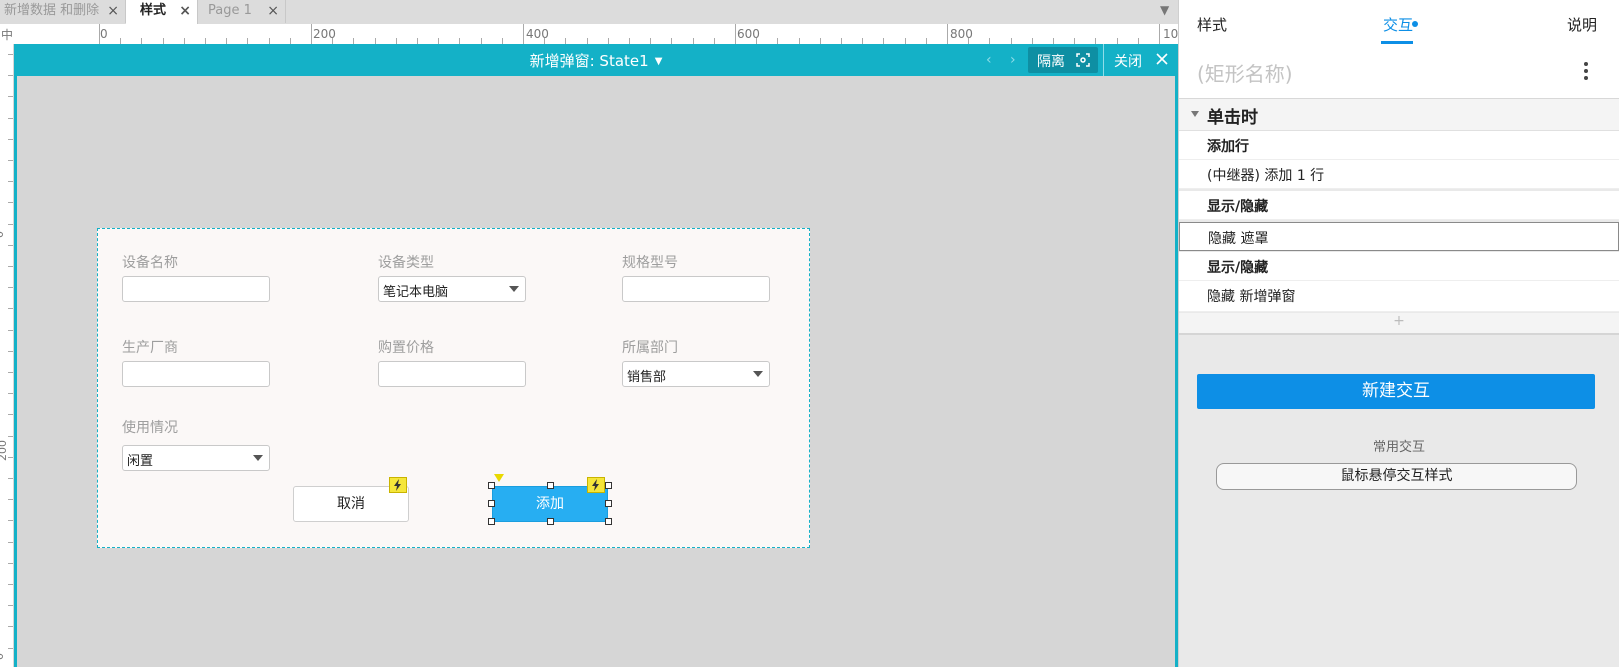 The width and height of the screenshot is (1619, 667). I want to click on action-label: 隐藏 新增弹窗, so click(1251, 297).